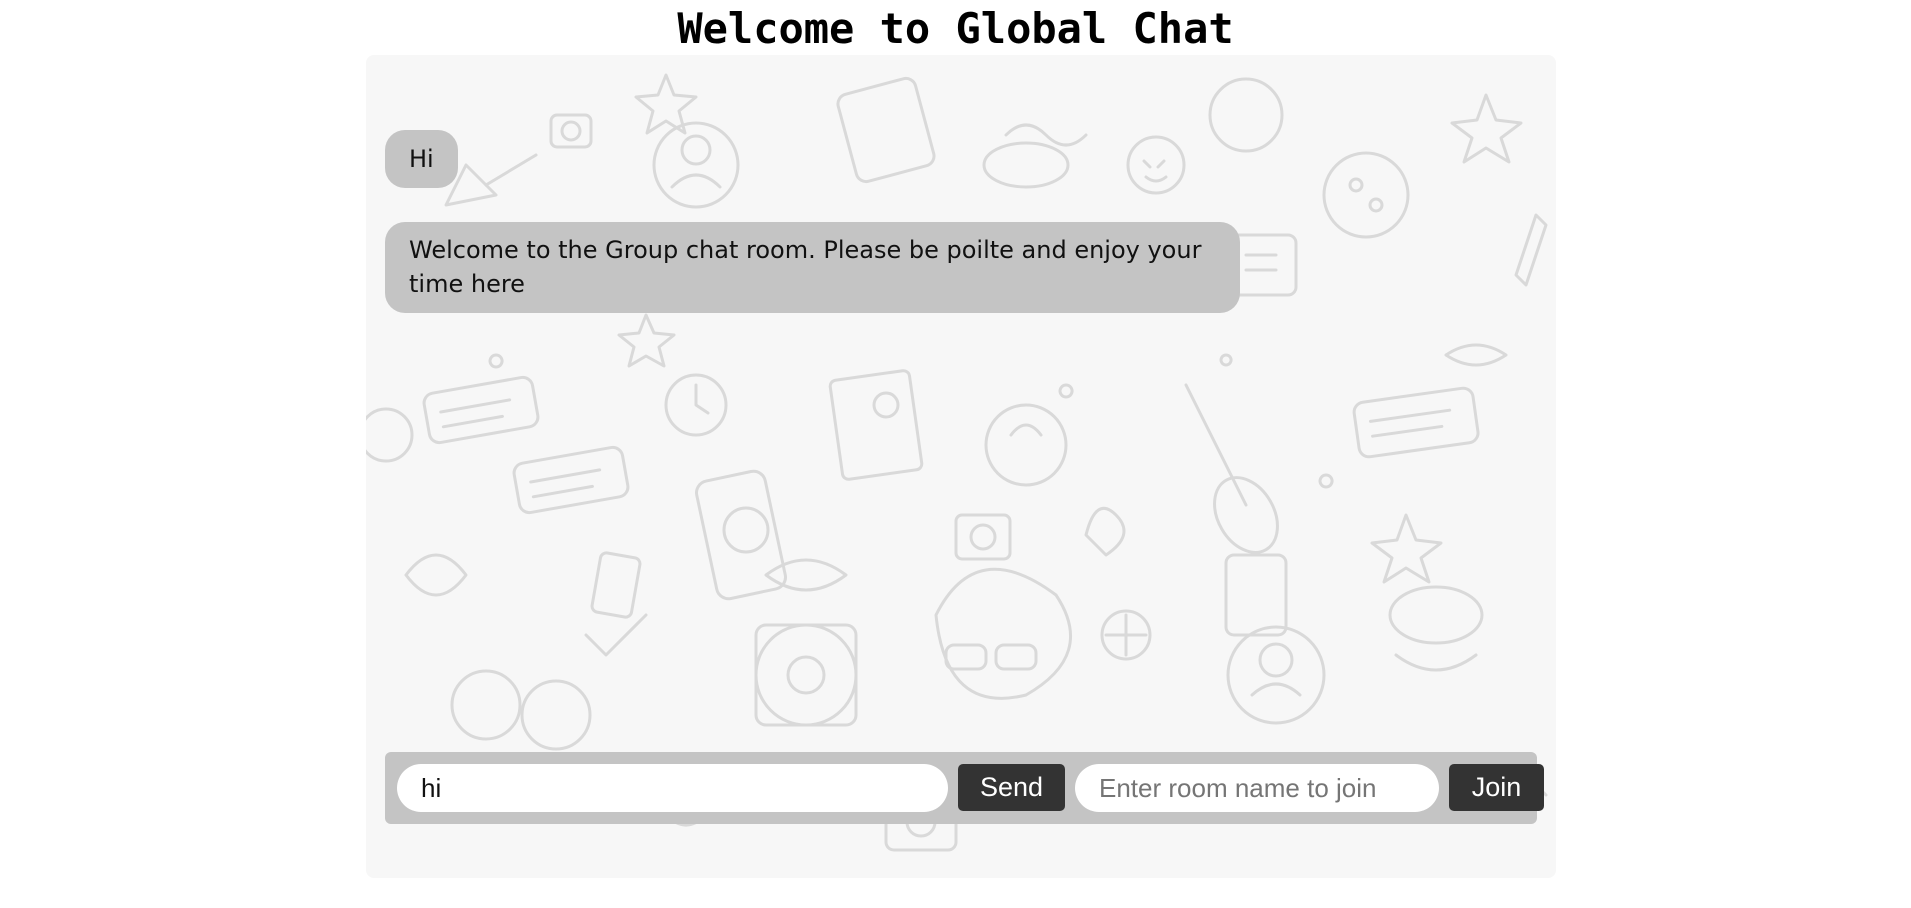 The height and width of the screenshot is (908, 1911). What do you see at coordinates (960, 159) in the screenshot?
I see `message-row: Hi` at bounding box center [960, 159].